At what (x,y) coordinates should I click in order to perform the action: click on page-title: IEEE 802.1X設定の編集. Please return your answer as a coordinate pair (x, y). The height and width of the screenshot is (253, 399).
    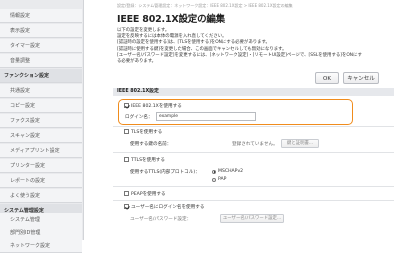
    Looking at the image, I should click on (171, 19).